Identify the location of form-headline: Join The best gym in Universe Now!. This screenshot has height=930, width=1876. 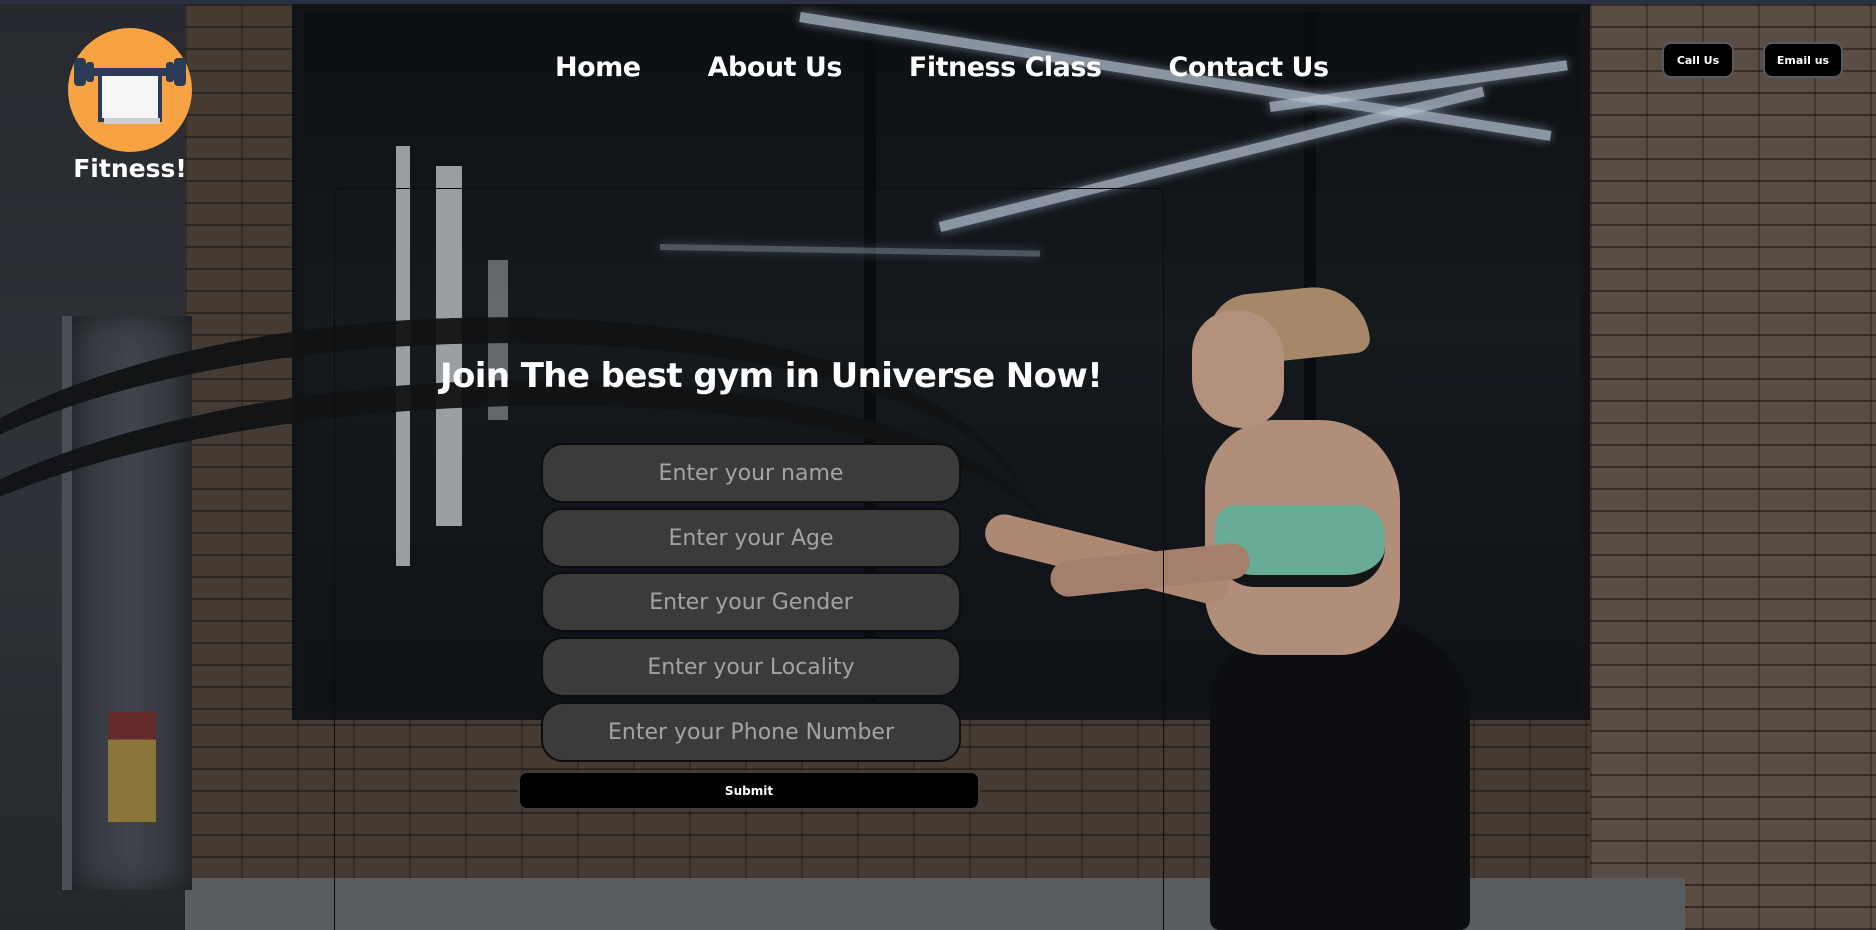
(771, 376).